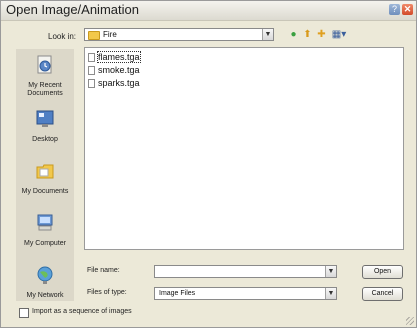  I want to click on place-label: My Computer, so click(44, 243).